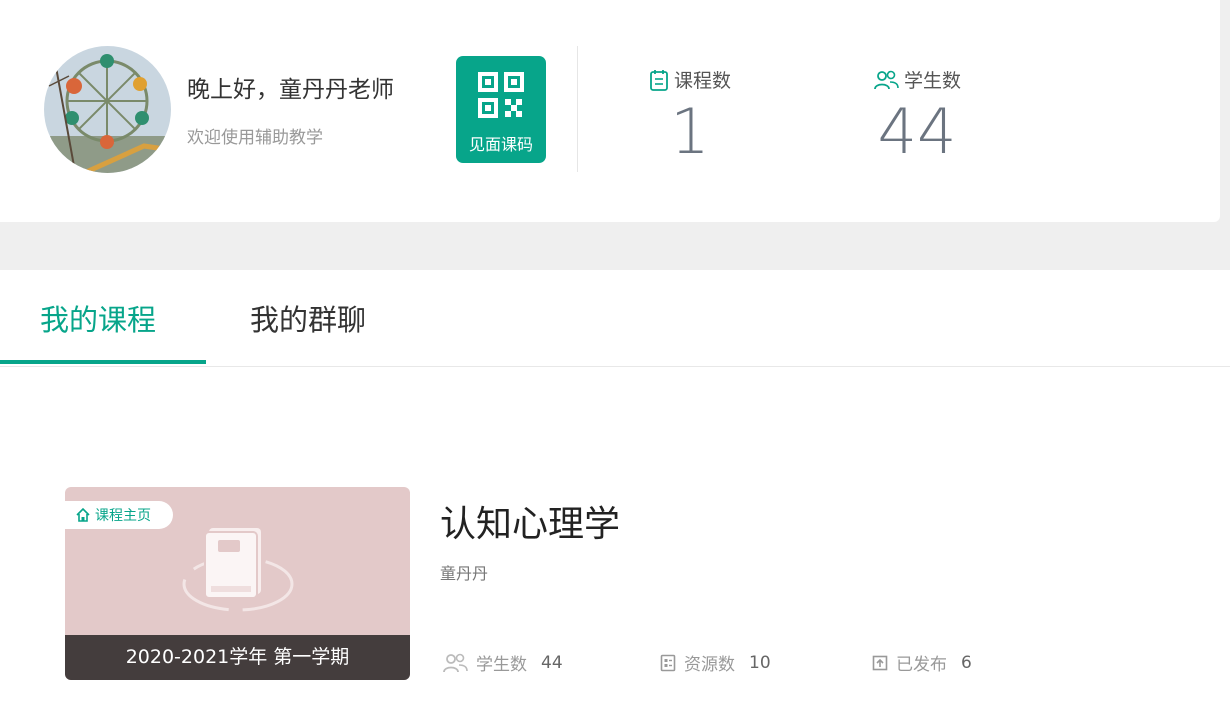  I want to click on header-divider, so click(577, 109).